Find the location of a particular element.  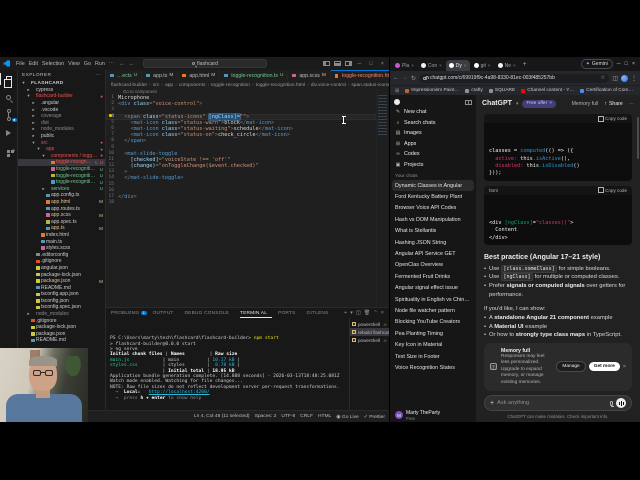

editor-tab: app.ts M is located at coordinates (160, 75).